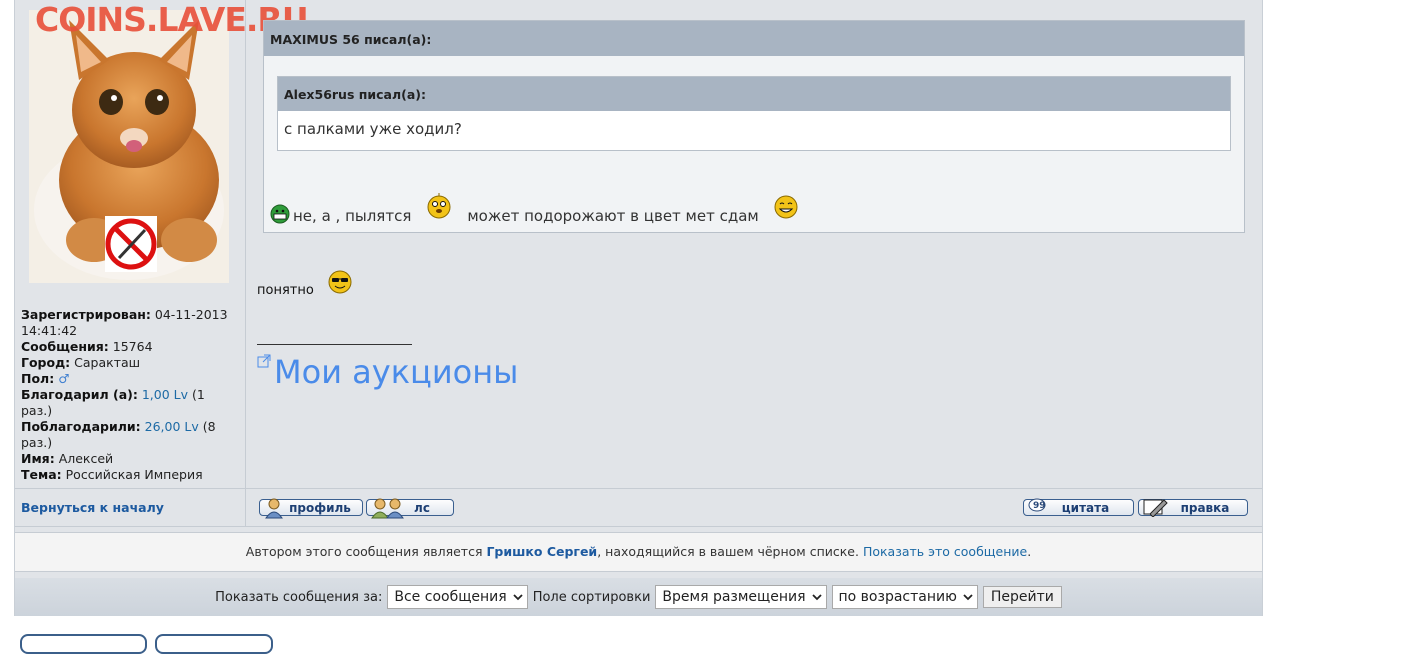 The image size is (1403, 654). What do you see at coordinates (172, 426) in the screenshot?
I see `was-thanked-value-link: 26,00 Lv` at bounding box center [172, 426].